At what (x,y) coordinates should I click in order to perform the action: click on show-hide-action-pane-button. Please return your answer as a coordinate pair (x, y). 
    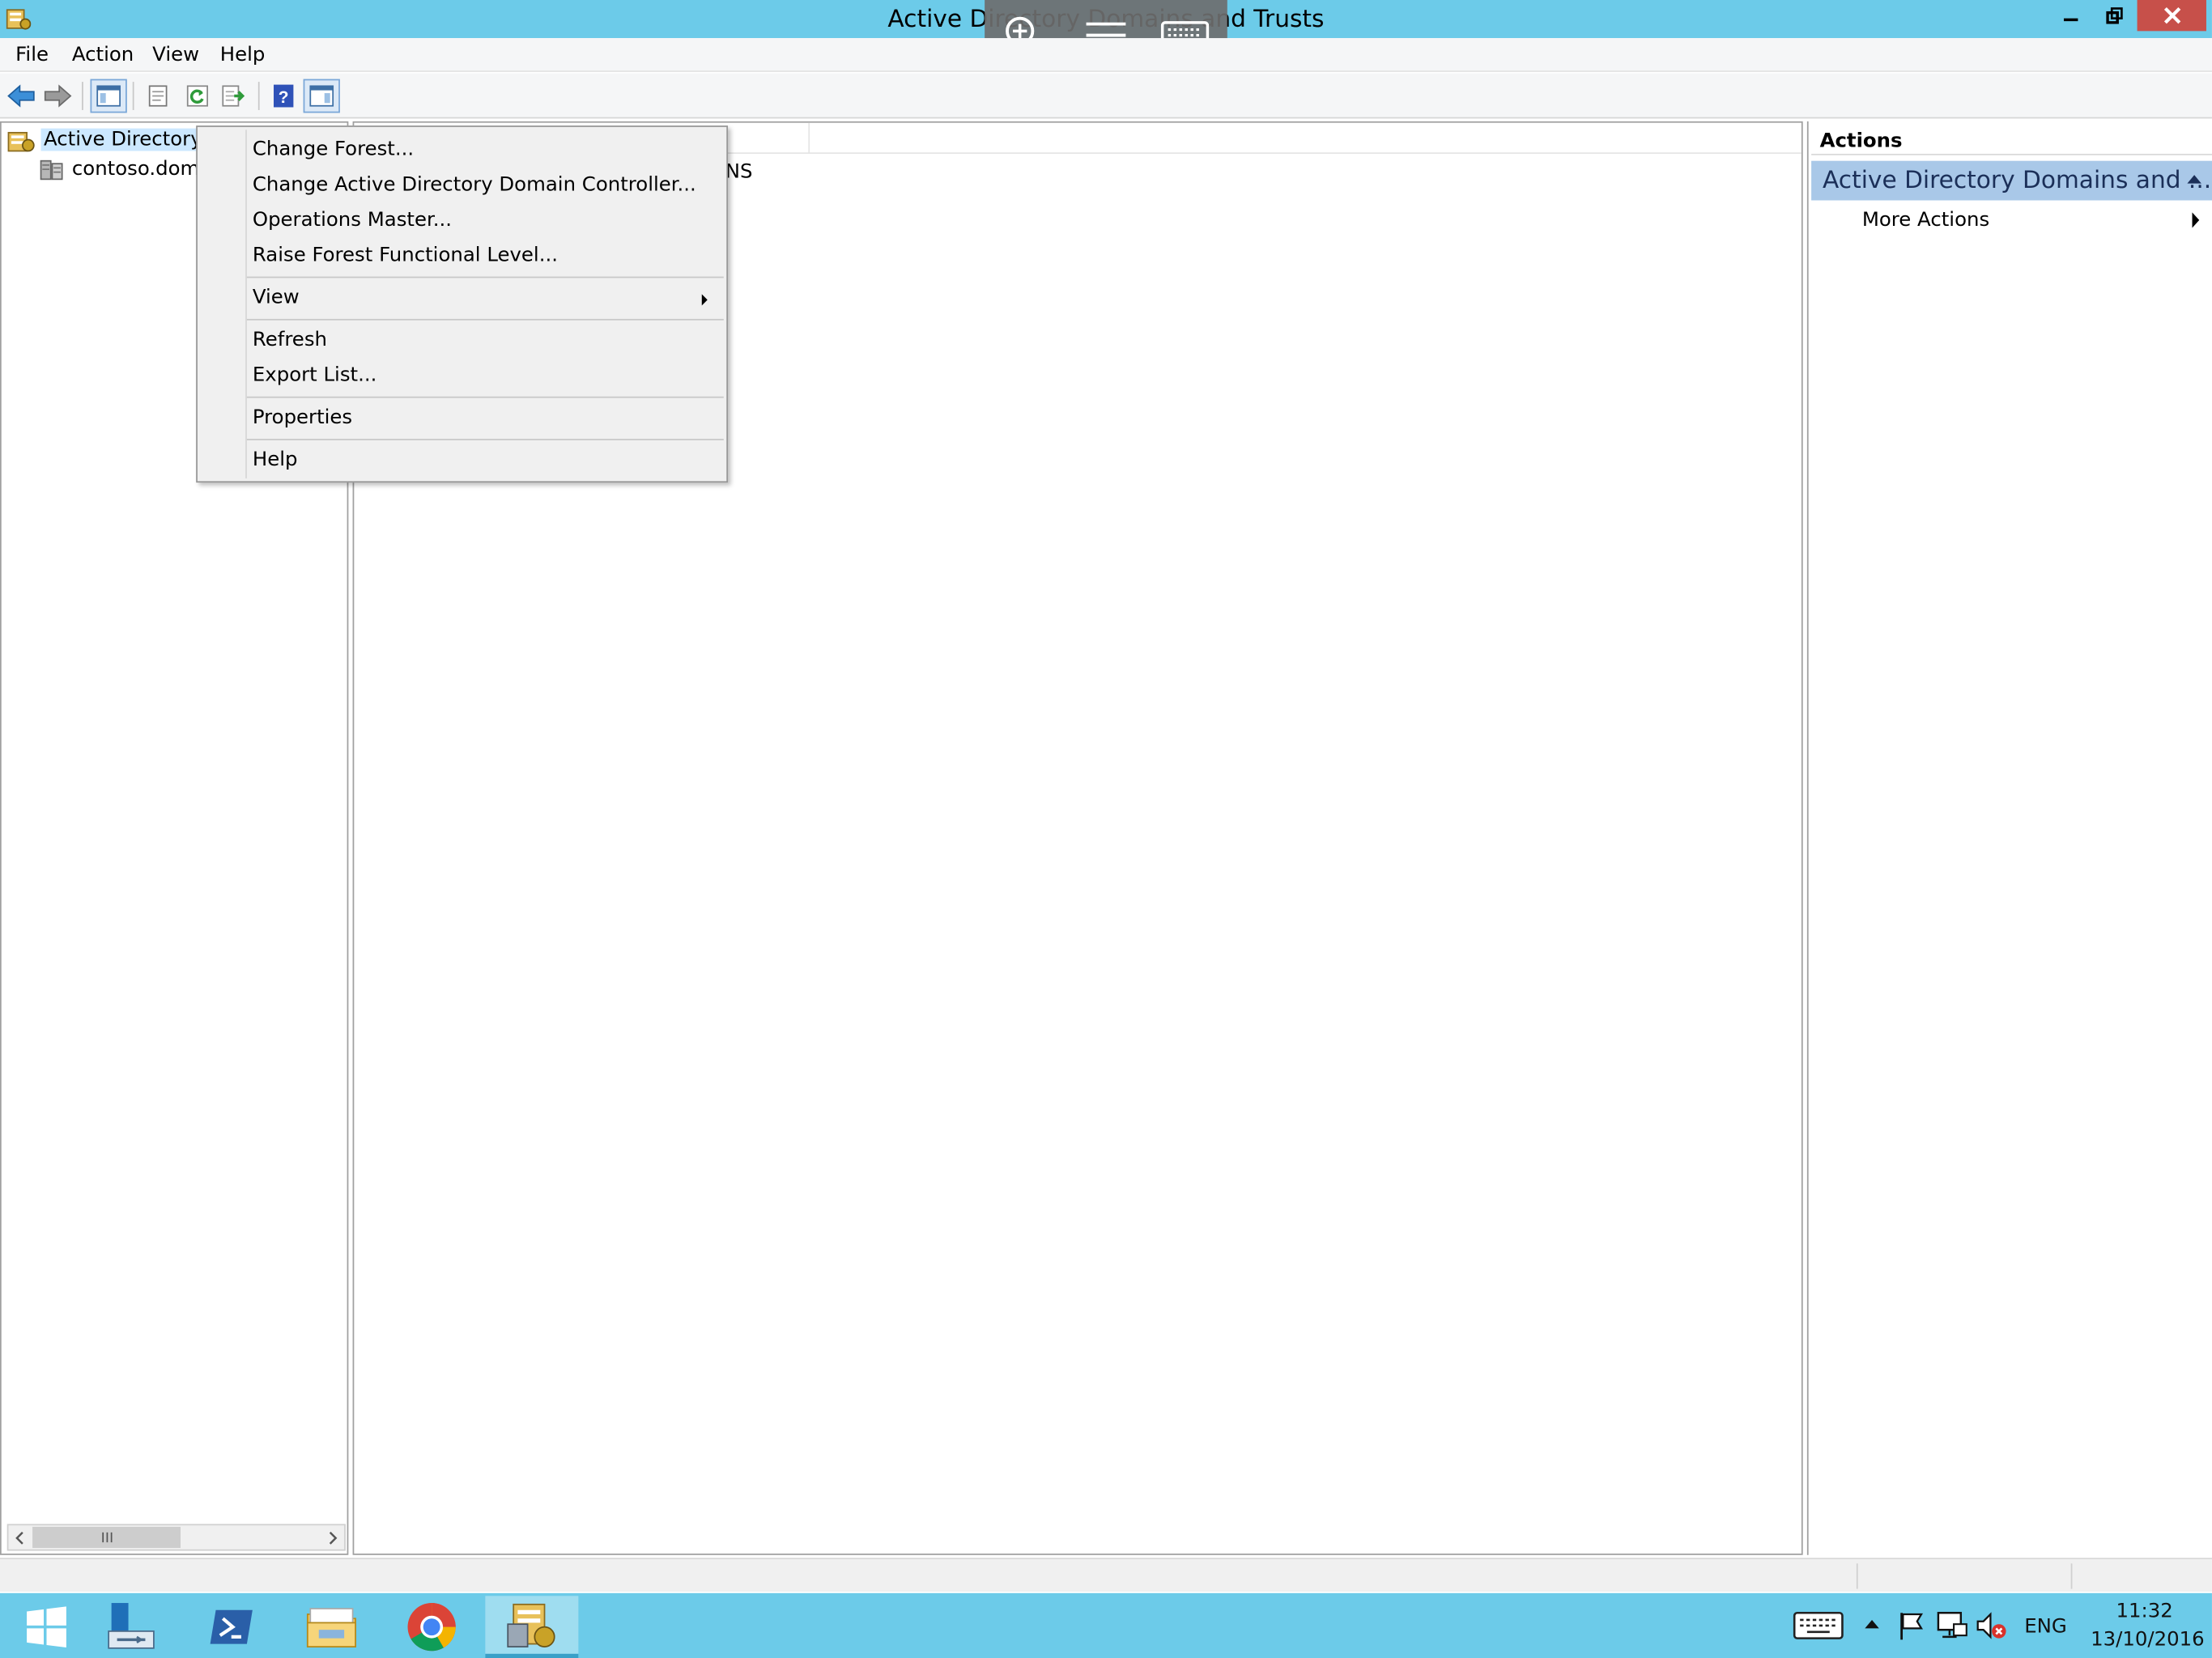
    Looking at the image, I should click on (322, 96).